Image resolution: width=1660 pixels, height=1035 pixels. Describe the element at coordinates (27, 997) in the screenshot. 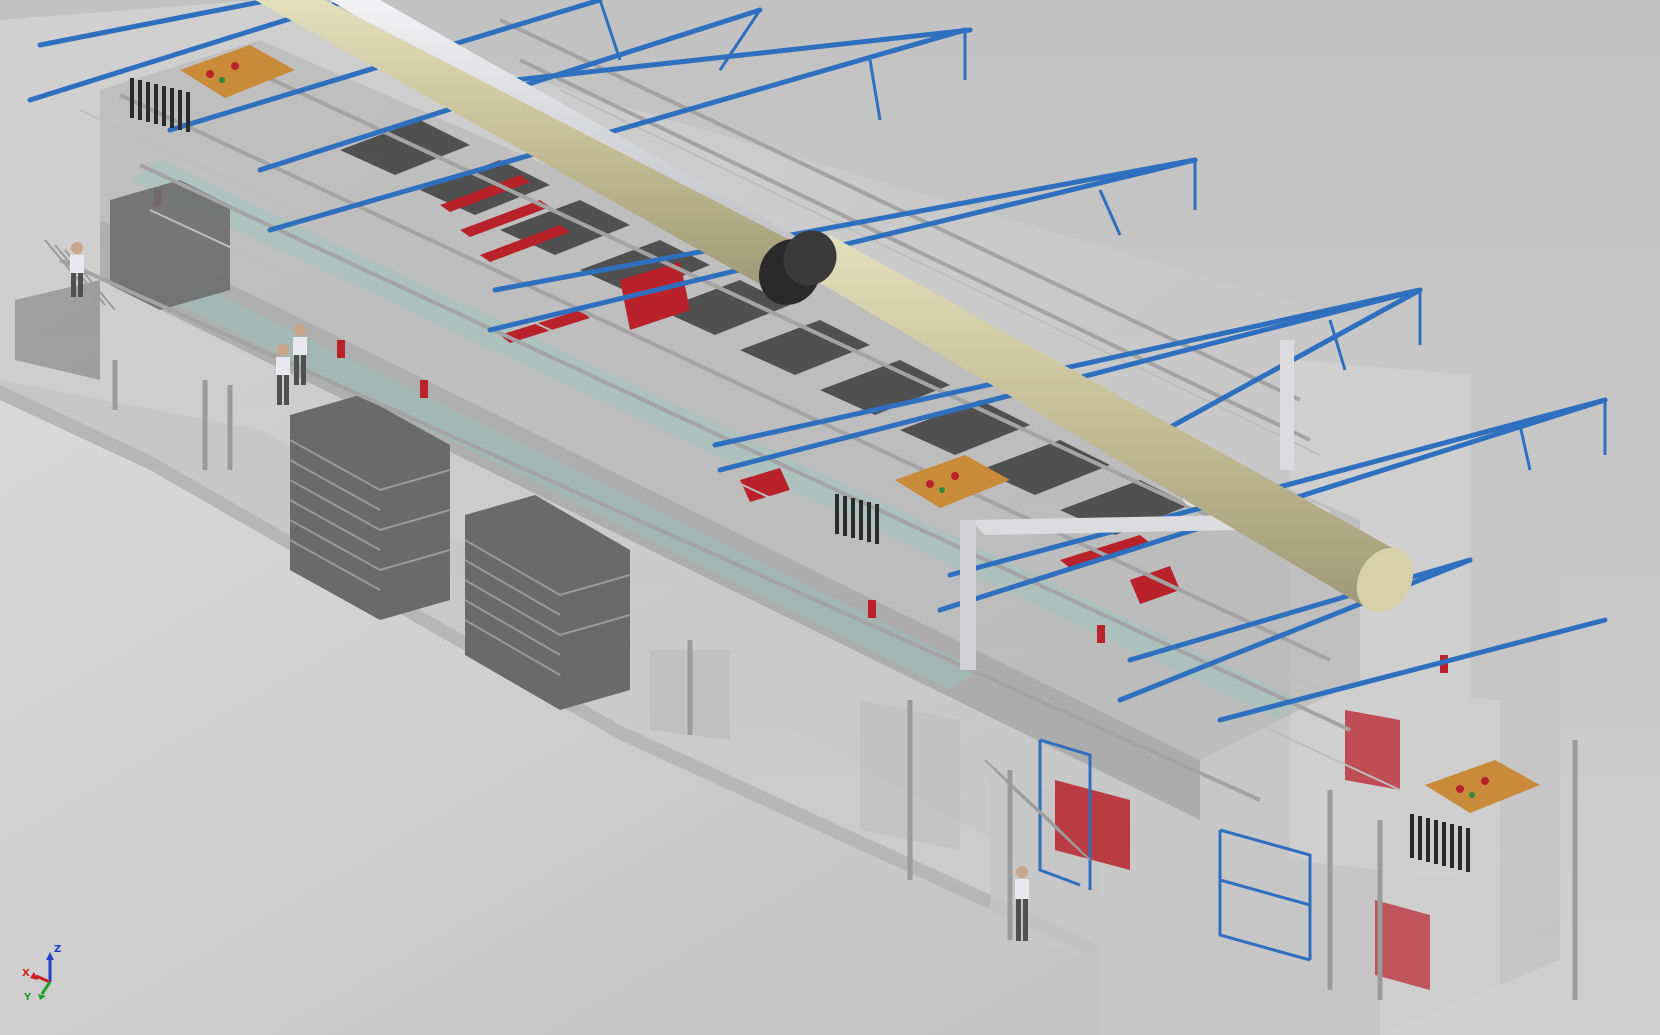

I see `y-axis-label: Y` at that location.